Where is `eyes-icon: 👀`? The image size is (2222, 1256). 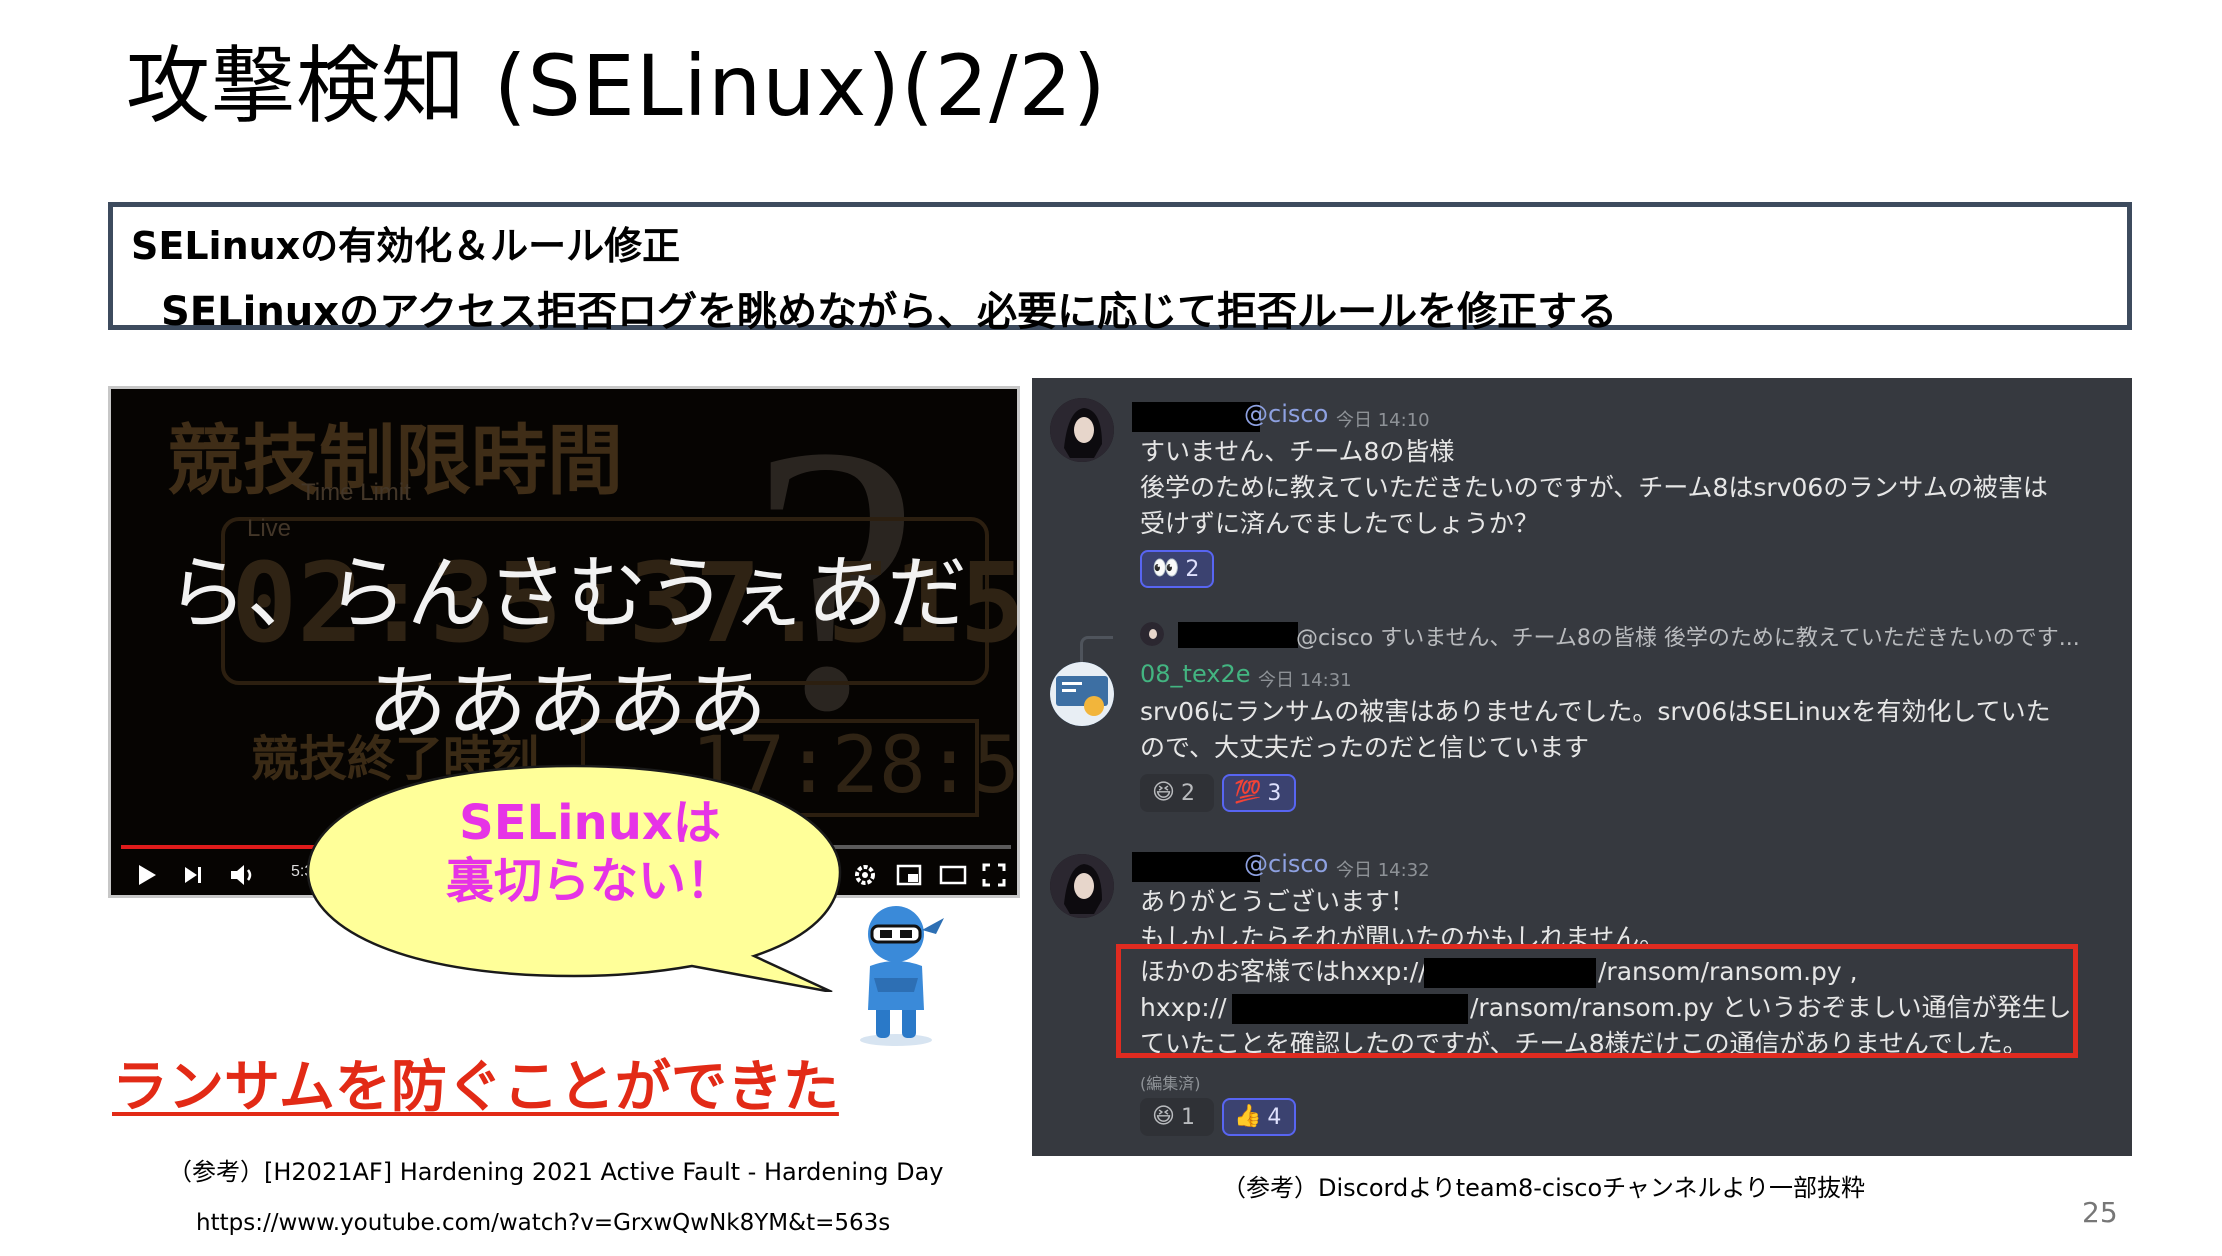 eyes-icon: 👀 is located at coordinates (1166, 568).